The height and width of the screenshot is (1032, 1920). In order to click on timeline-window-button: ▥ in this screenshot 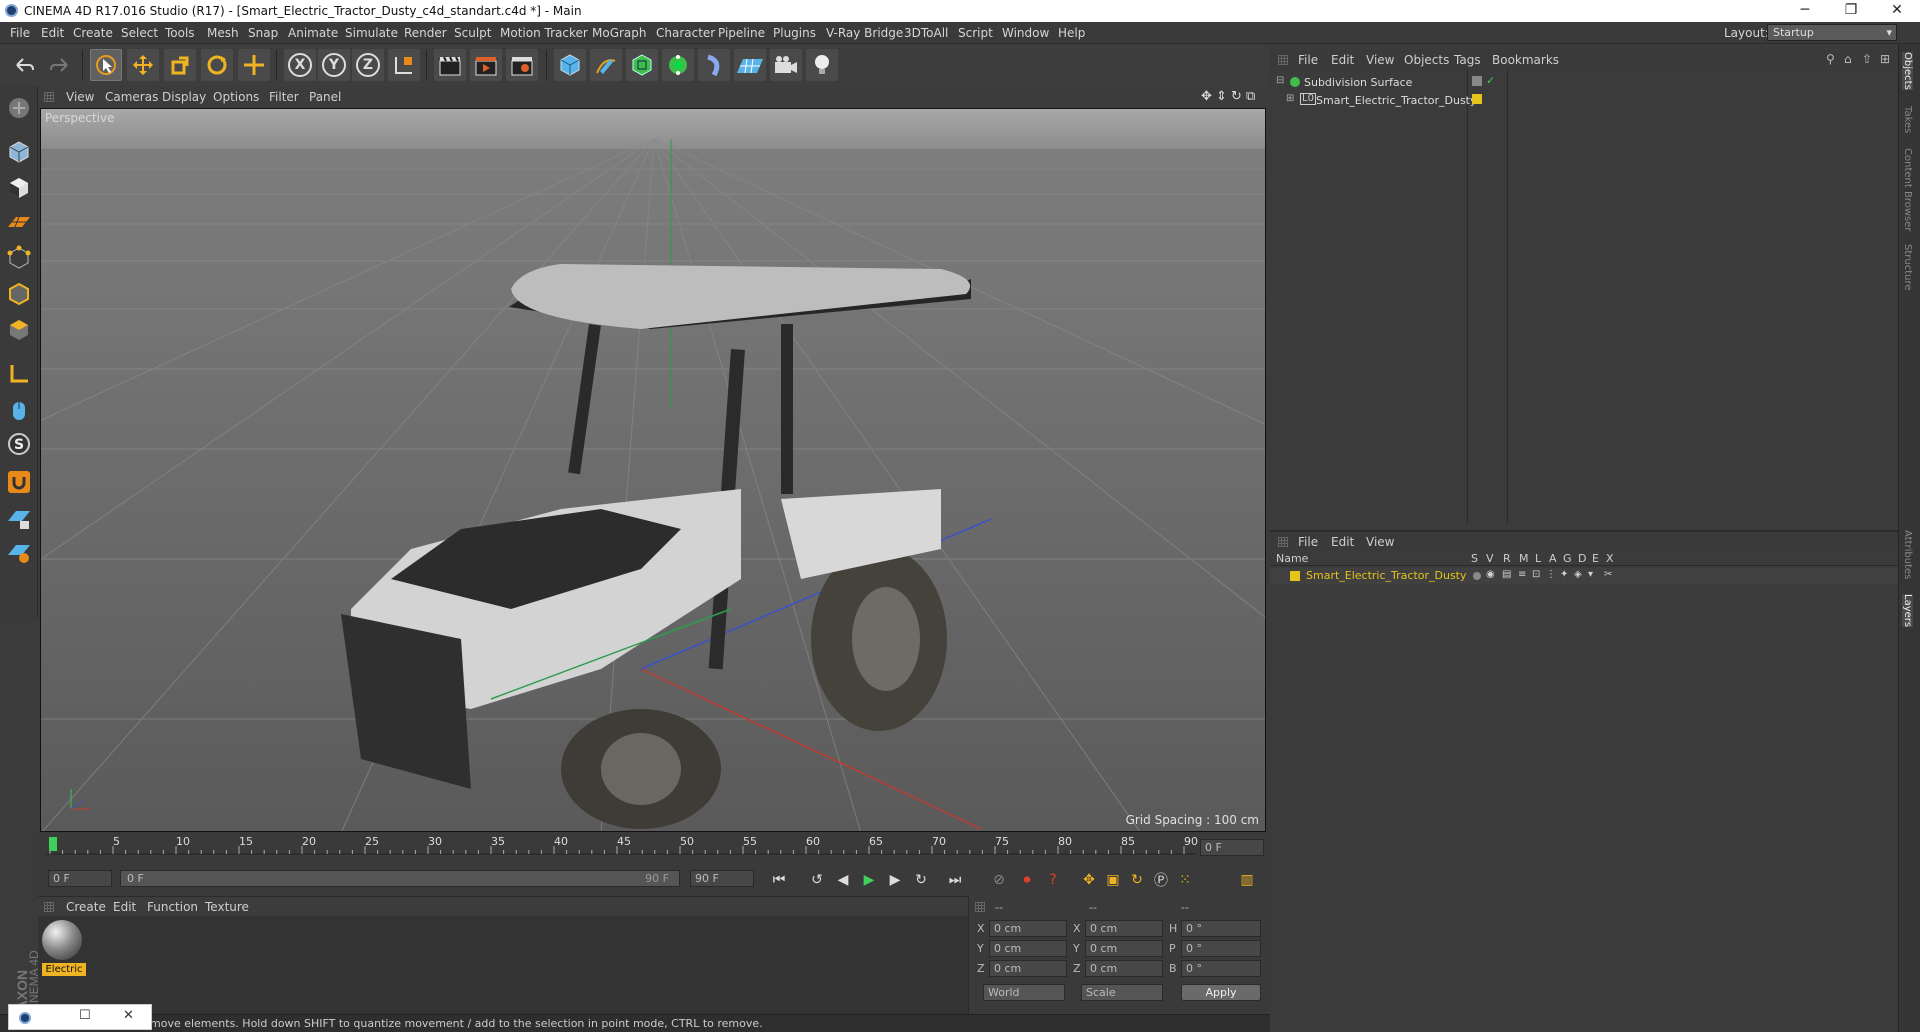, I will do `click(1247, 880)`.